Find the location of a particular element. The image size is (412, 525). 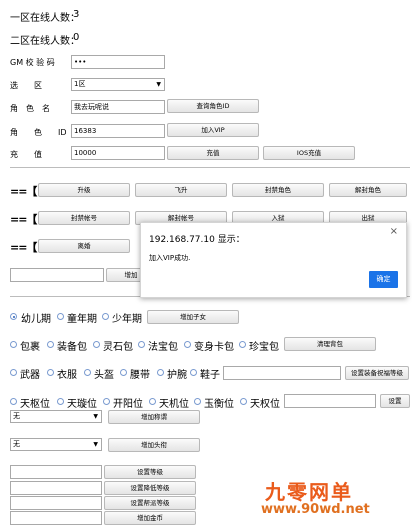

radio-bag-label: 包裹 is located at coordinates (30, 347).